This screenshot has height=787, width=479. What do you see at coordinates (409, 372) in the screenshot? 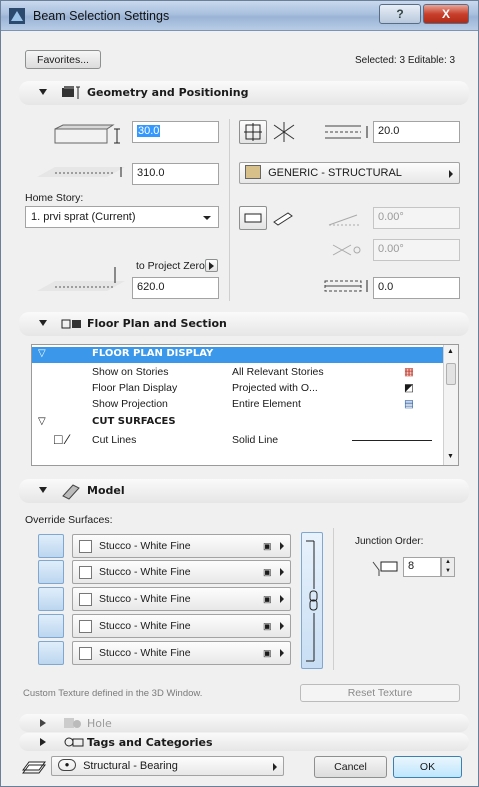
I see `stories-icon: ▦` at bounding box center [409, 372].